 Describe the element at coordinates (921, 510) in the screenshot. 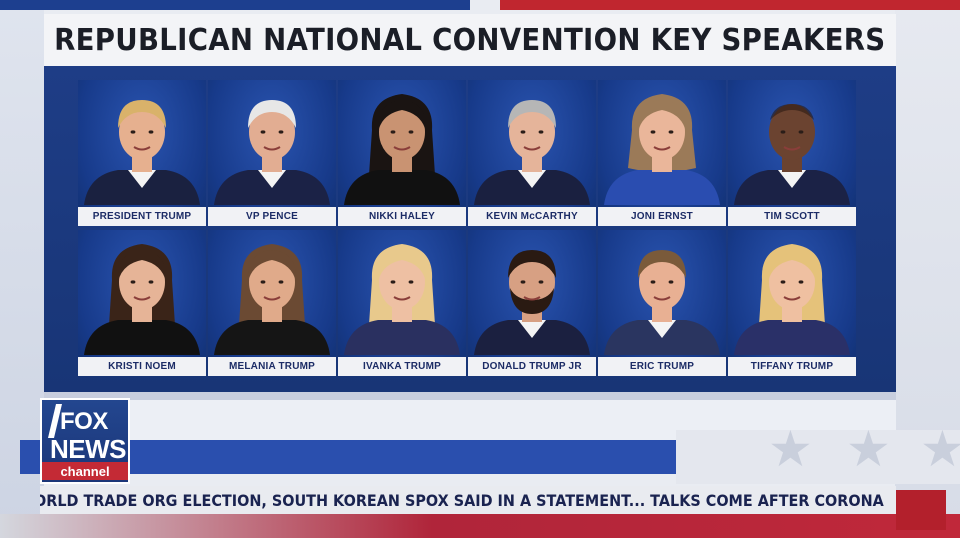

I see `bottom-right-red` at that location.